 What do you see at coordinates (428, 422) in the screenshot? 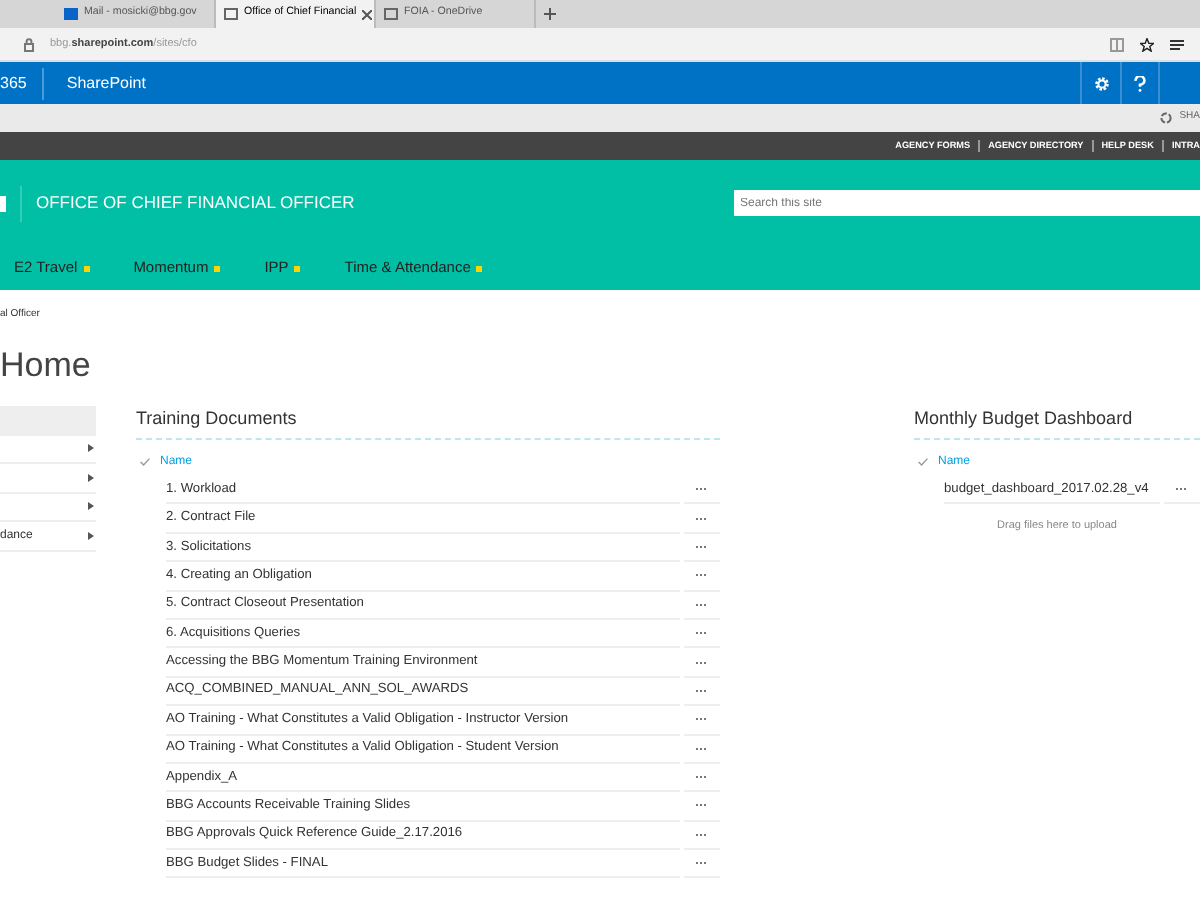
I see `section-title: Training Documents` at bounding box center [428, 422].